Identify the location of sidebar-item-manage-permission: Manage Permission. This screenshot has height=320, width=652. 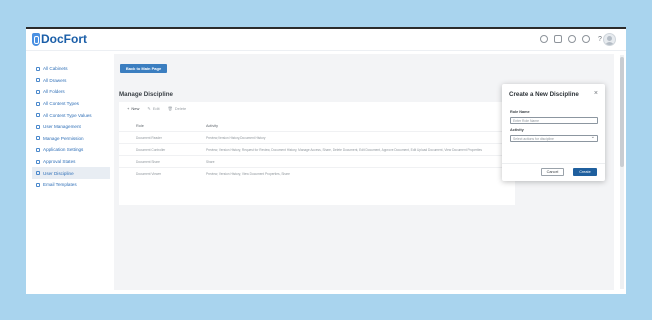
(71, 139).